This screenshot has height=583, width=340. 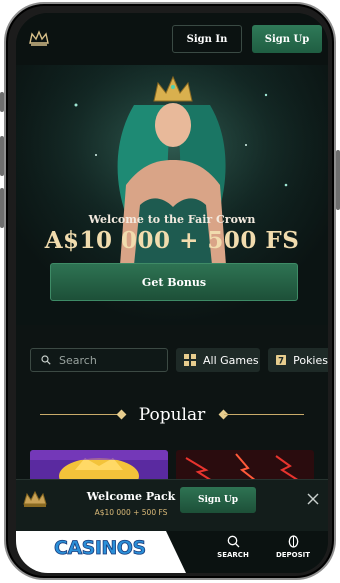 I want to click on nav-search: SEARCH, so click(x=233, y=547).